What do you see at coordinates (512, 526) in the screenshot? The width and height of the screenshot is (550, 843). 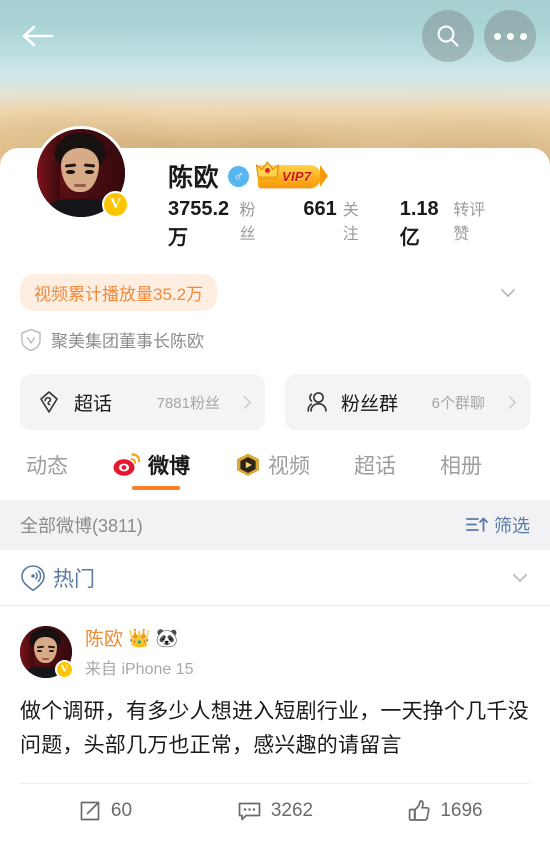 I see `filter-label: 筛选` at bounding box center [512, 526].